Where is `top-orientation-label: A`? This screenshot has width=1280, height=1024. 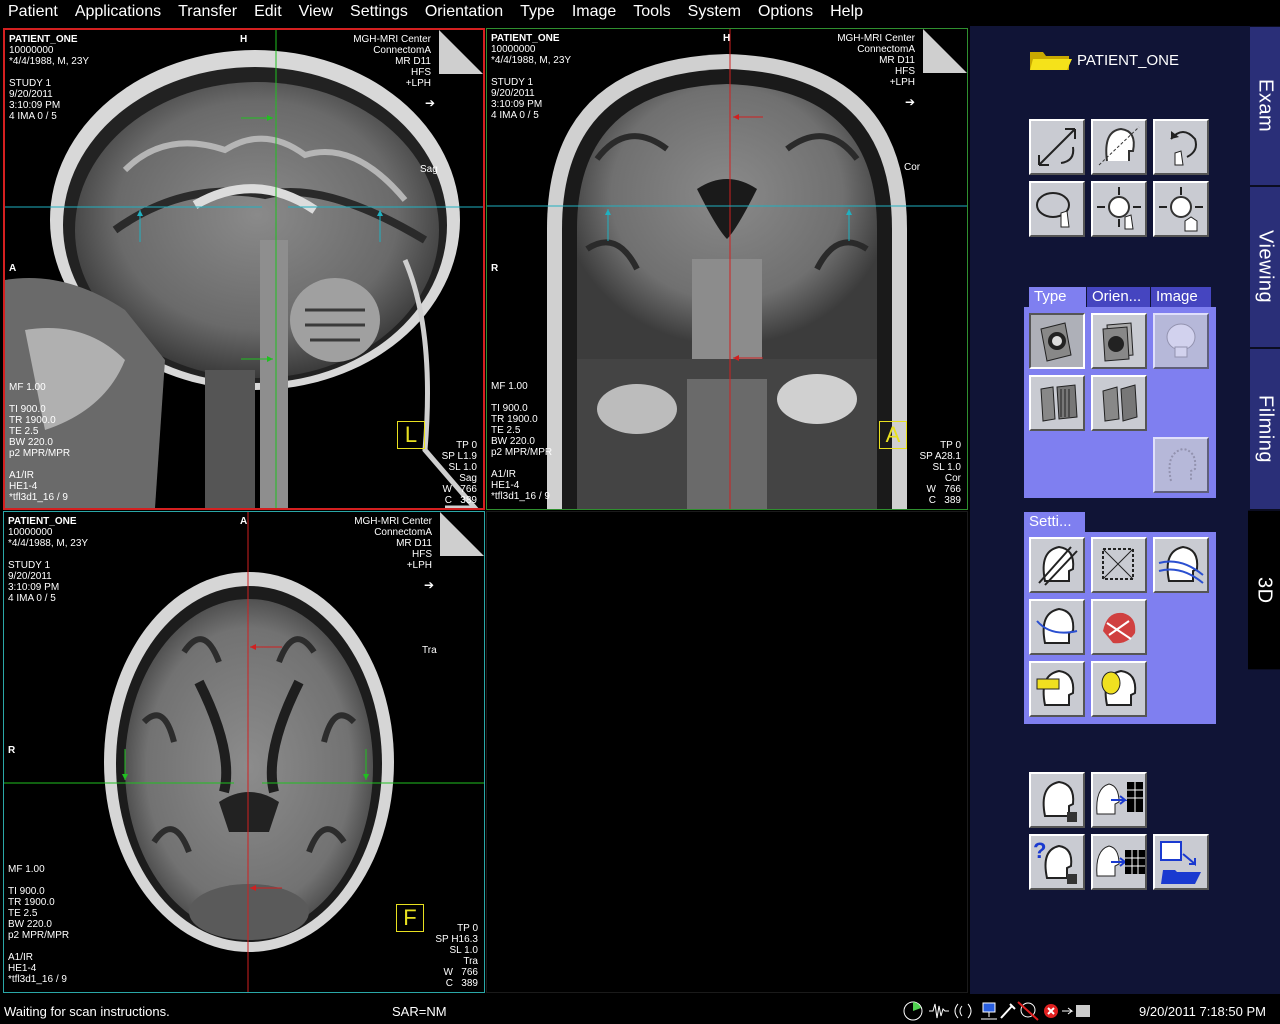
top-orientation-label: A is located at coordinates (244, 521).